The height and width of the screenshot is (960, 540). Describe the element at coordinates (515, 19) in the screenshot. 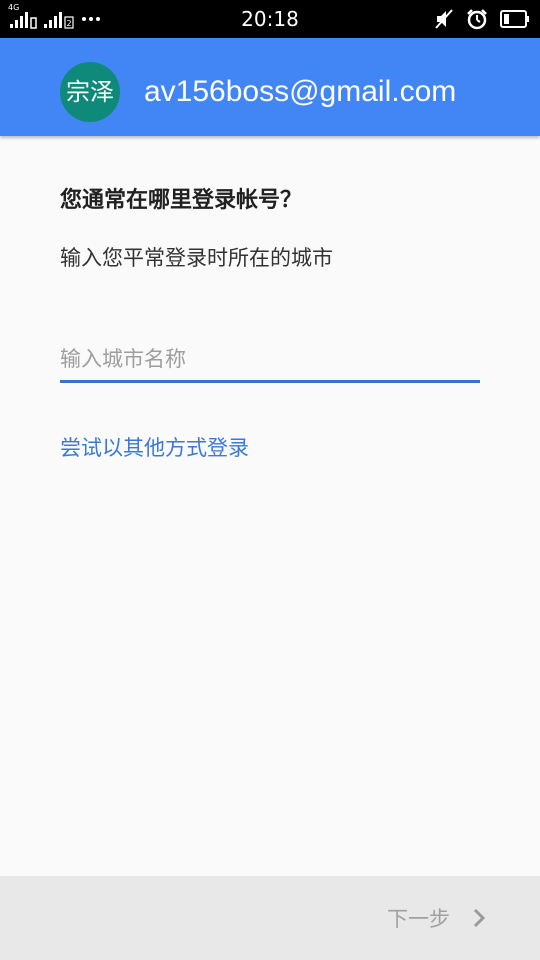

I see `battery-icon` at that location.